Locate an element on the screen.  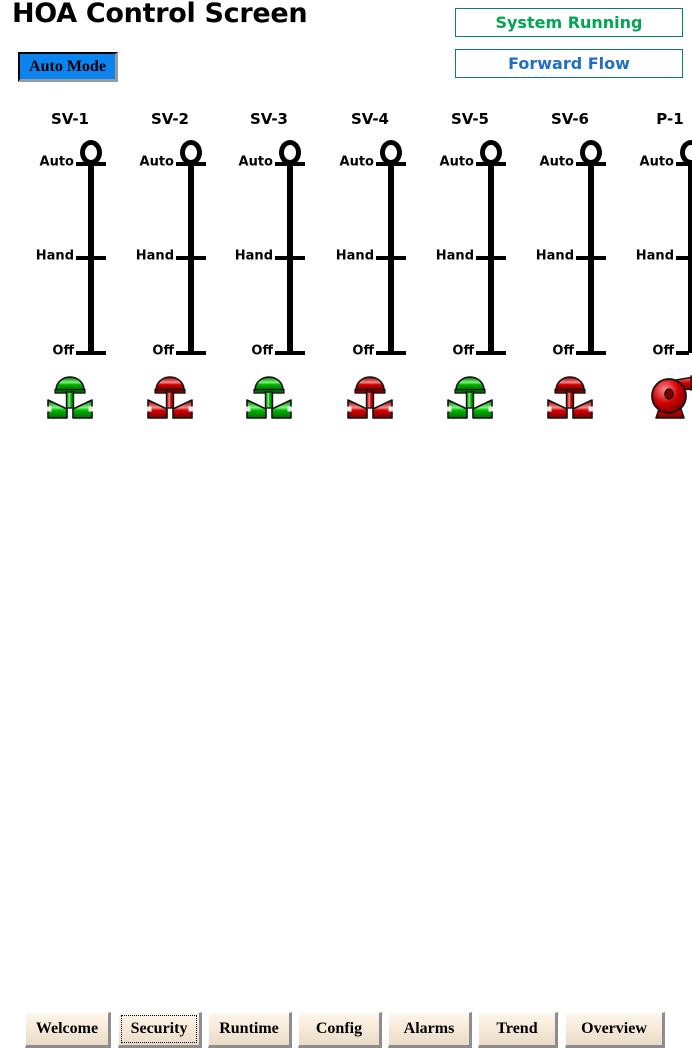
device-column-sv-5: SV-5 Auto Hand Off is located at coordinates (470, 280).